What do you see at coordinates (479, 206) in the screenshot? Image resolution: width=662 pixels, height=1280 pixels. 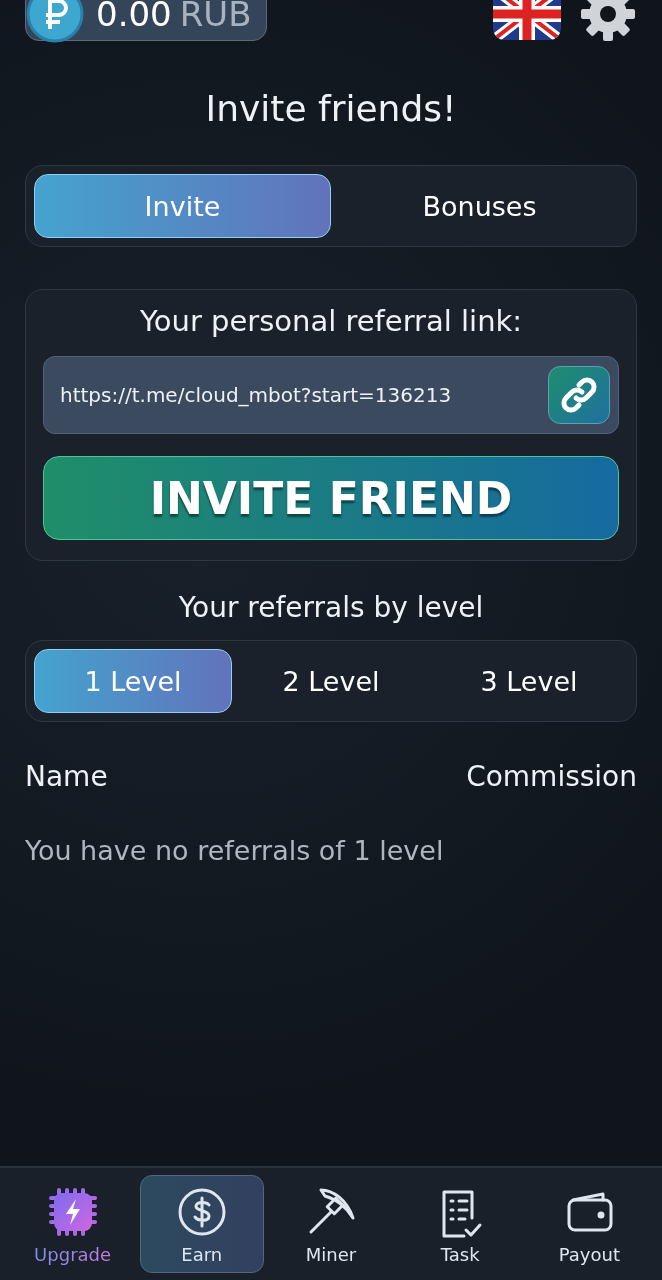 I see `tab: Bonuses` at bounding box center [479, 206].